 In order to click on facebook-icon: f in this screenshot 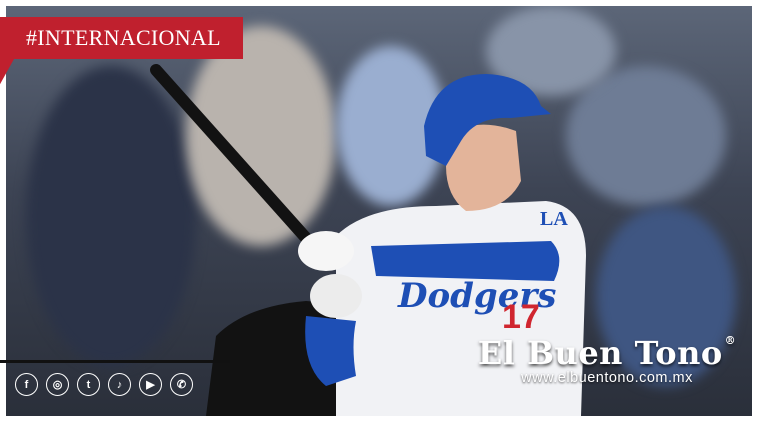, I will do `click(26, 384)`.